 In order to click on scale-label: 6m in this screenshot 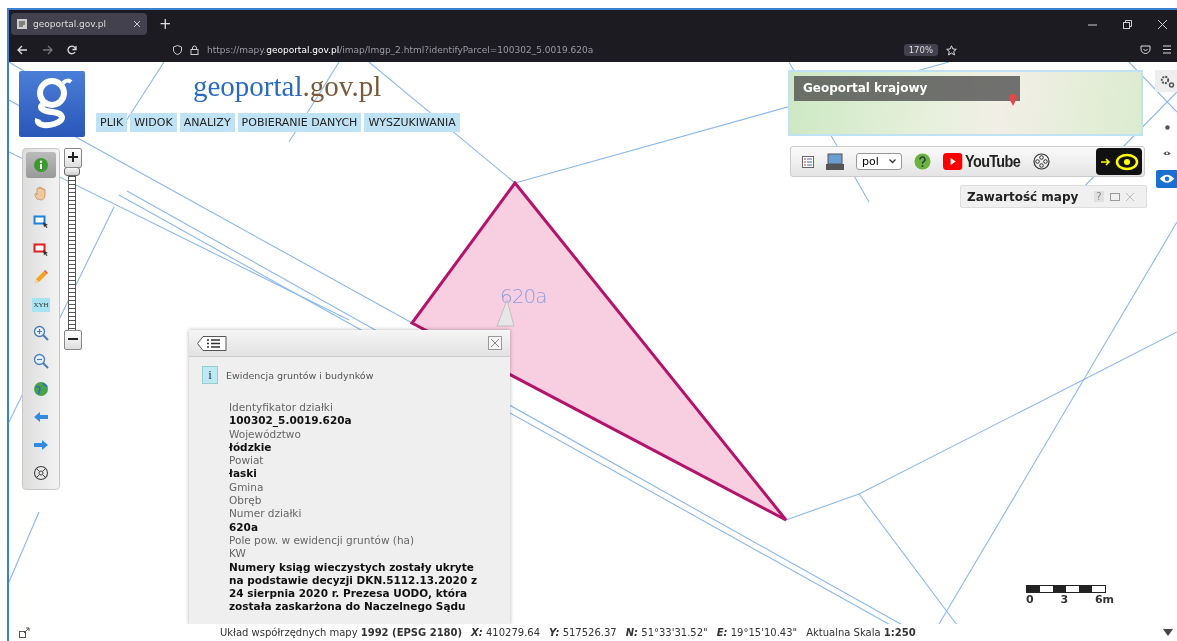, I will do `click(1104, 599)`.